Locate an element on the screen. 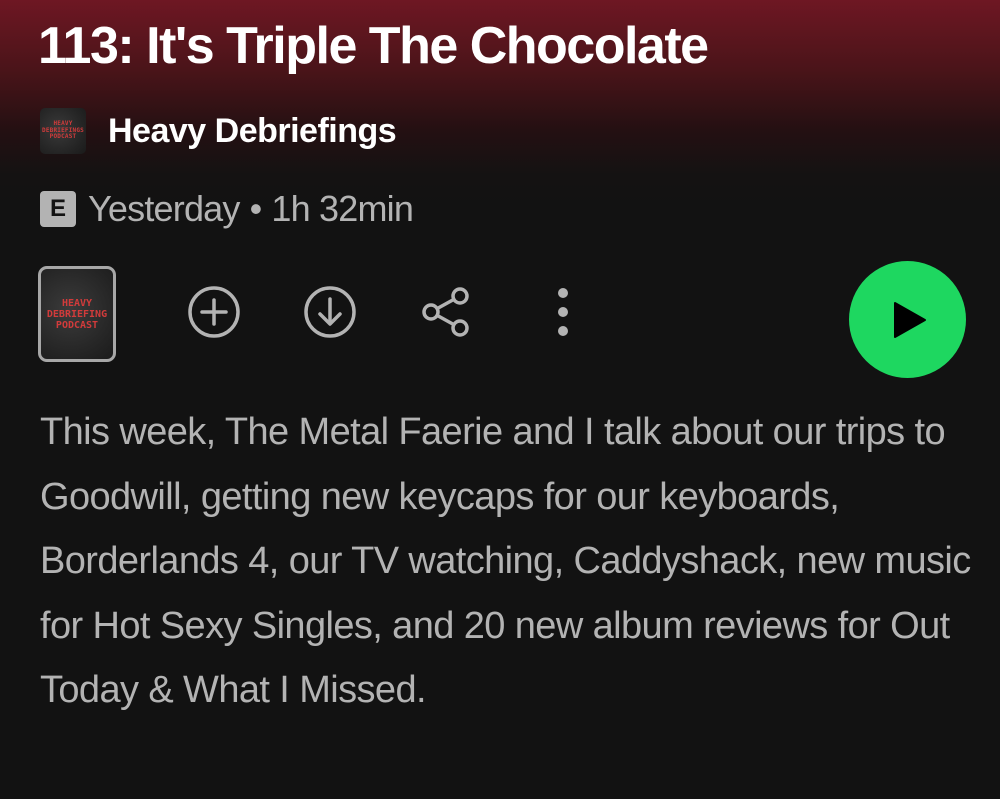  show-name: Heavy Debriefings is located at coordinates (252, 131).